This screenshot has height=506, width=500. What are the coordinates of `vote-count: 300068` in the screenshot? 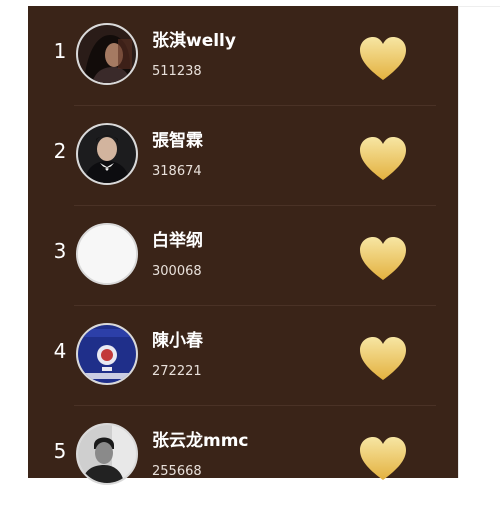 It's located at (177, 271).